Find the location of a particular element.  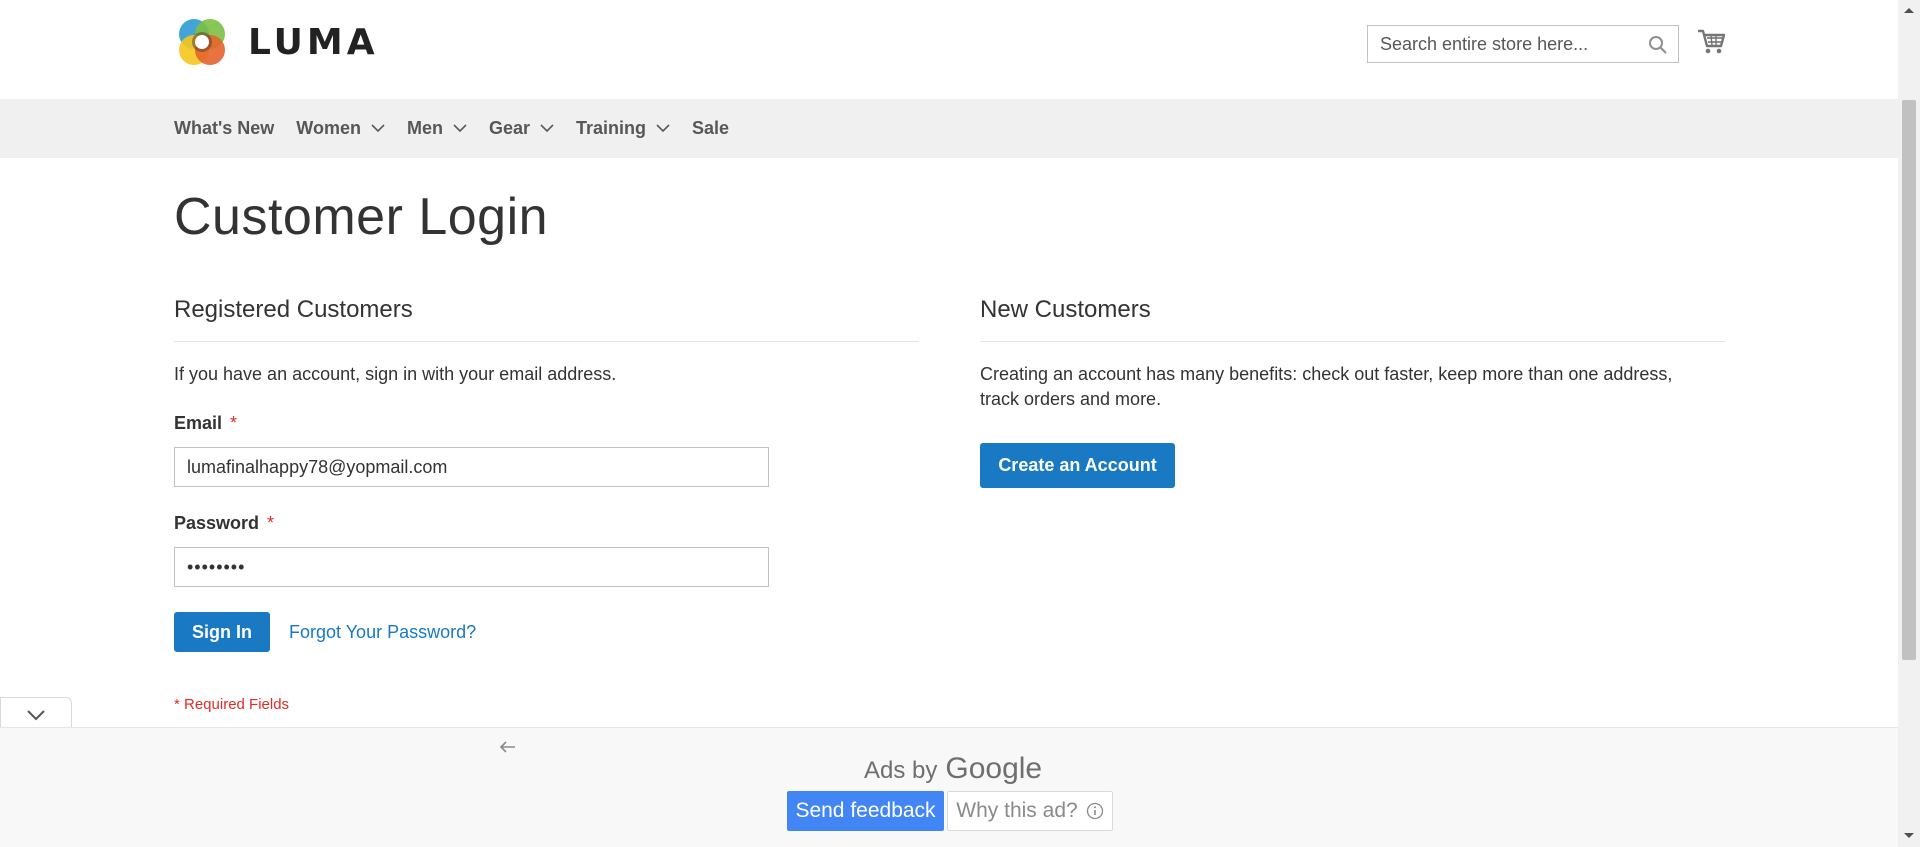

nav-item-label: What's New is located at coordinates (224, 128).